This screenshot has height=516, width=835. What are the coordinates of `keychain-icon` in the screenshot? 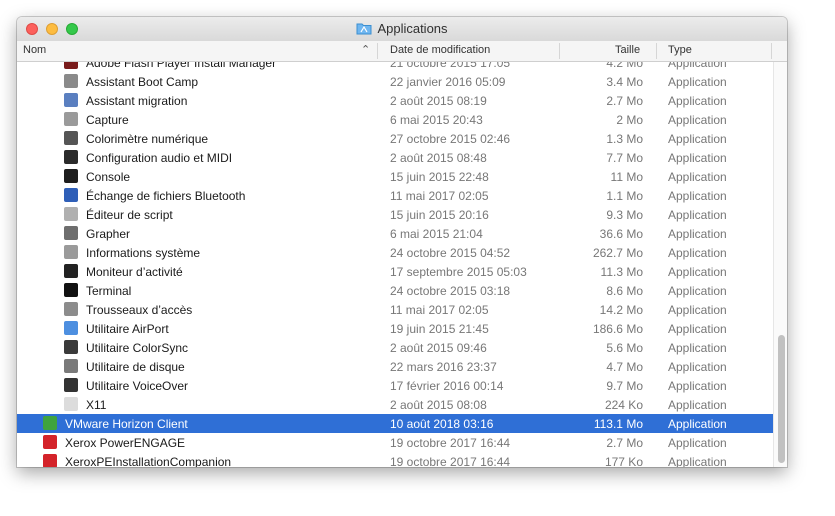 It's located at (71, 309).